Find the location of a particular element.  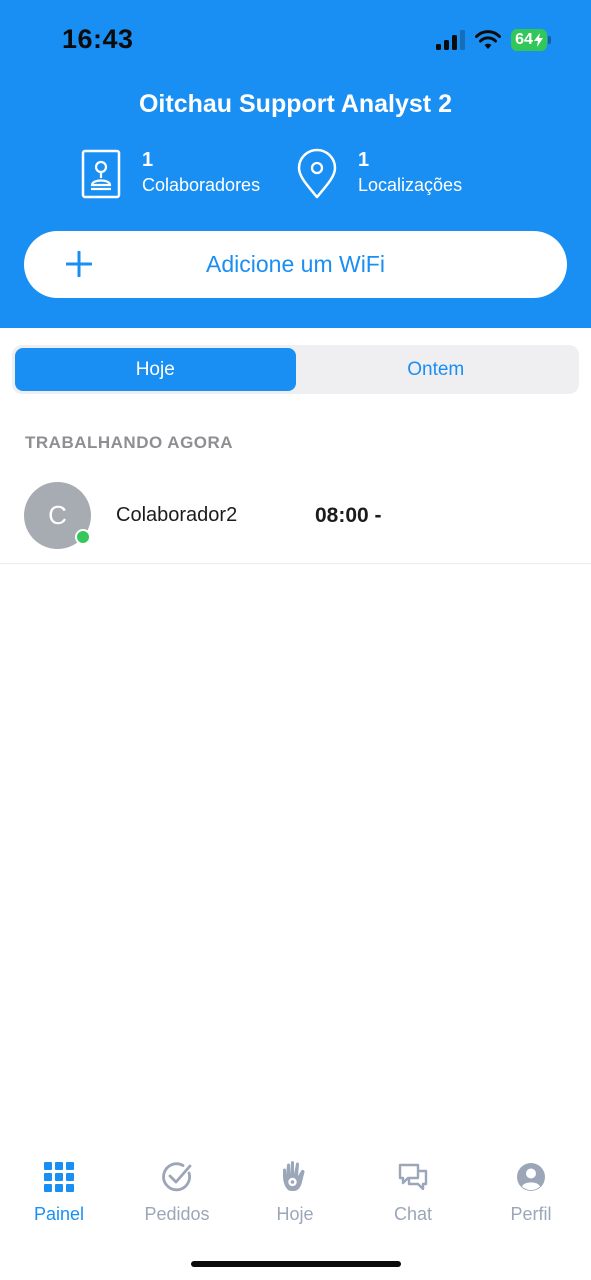

day-segmented-control: Hoje Ontem is located at coordinates (295, 369).